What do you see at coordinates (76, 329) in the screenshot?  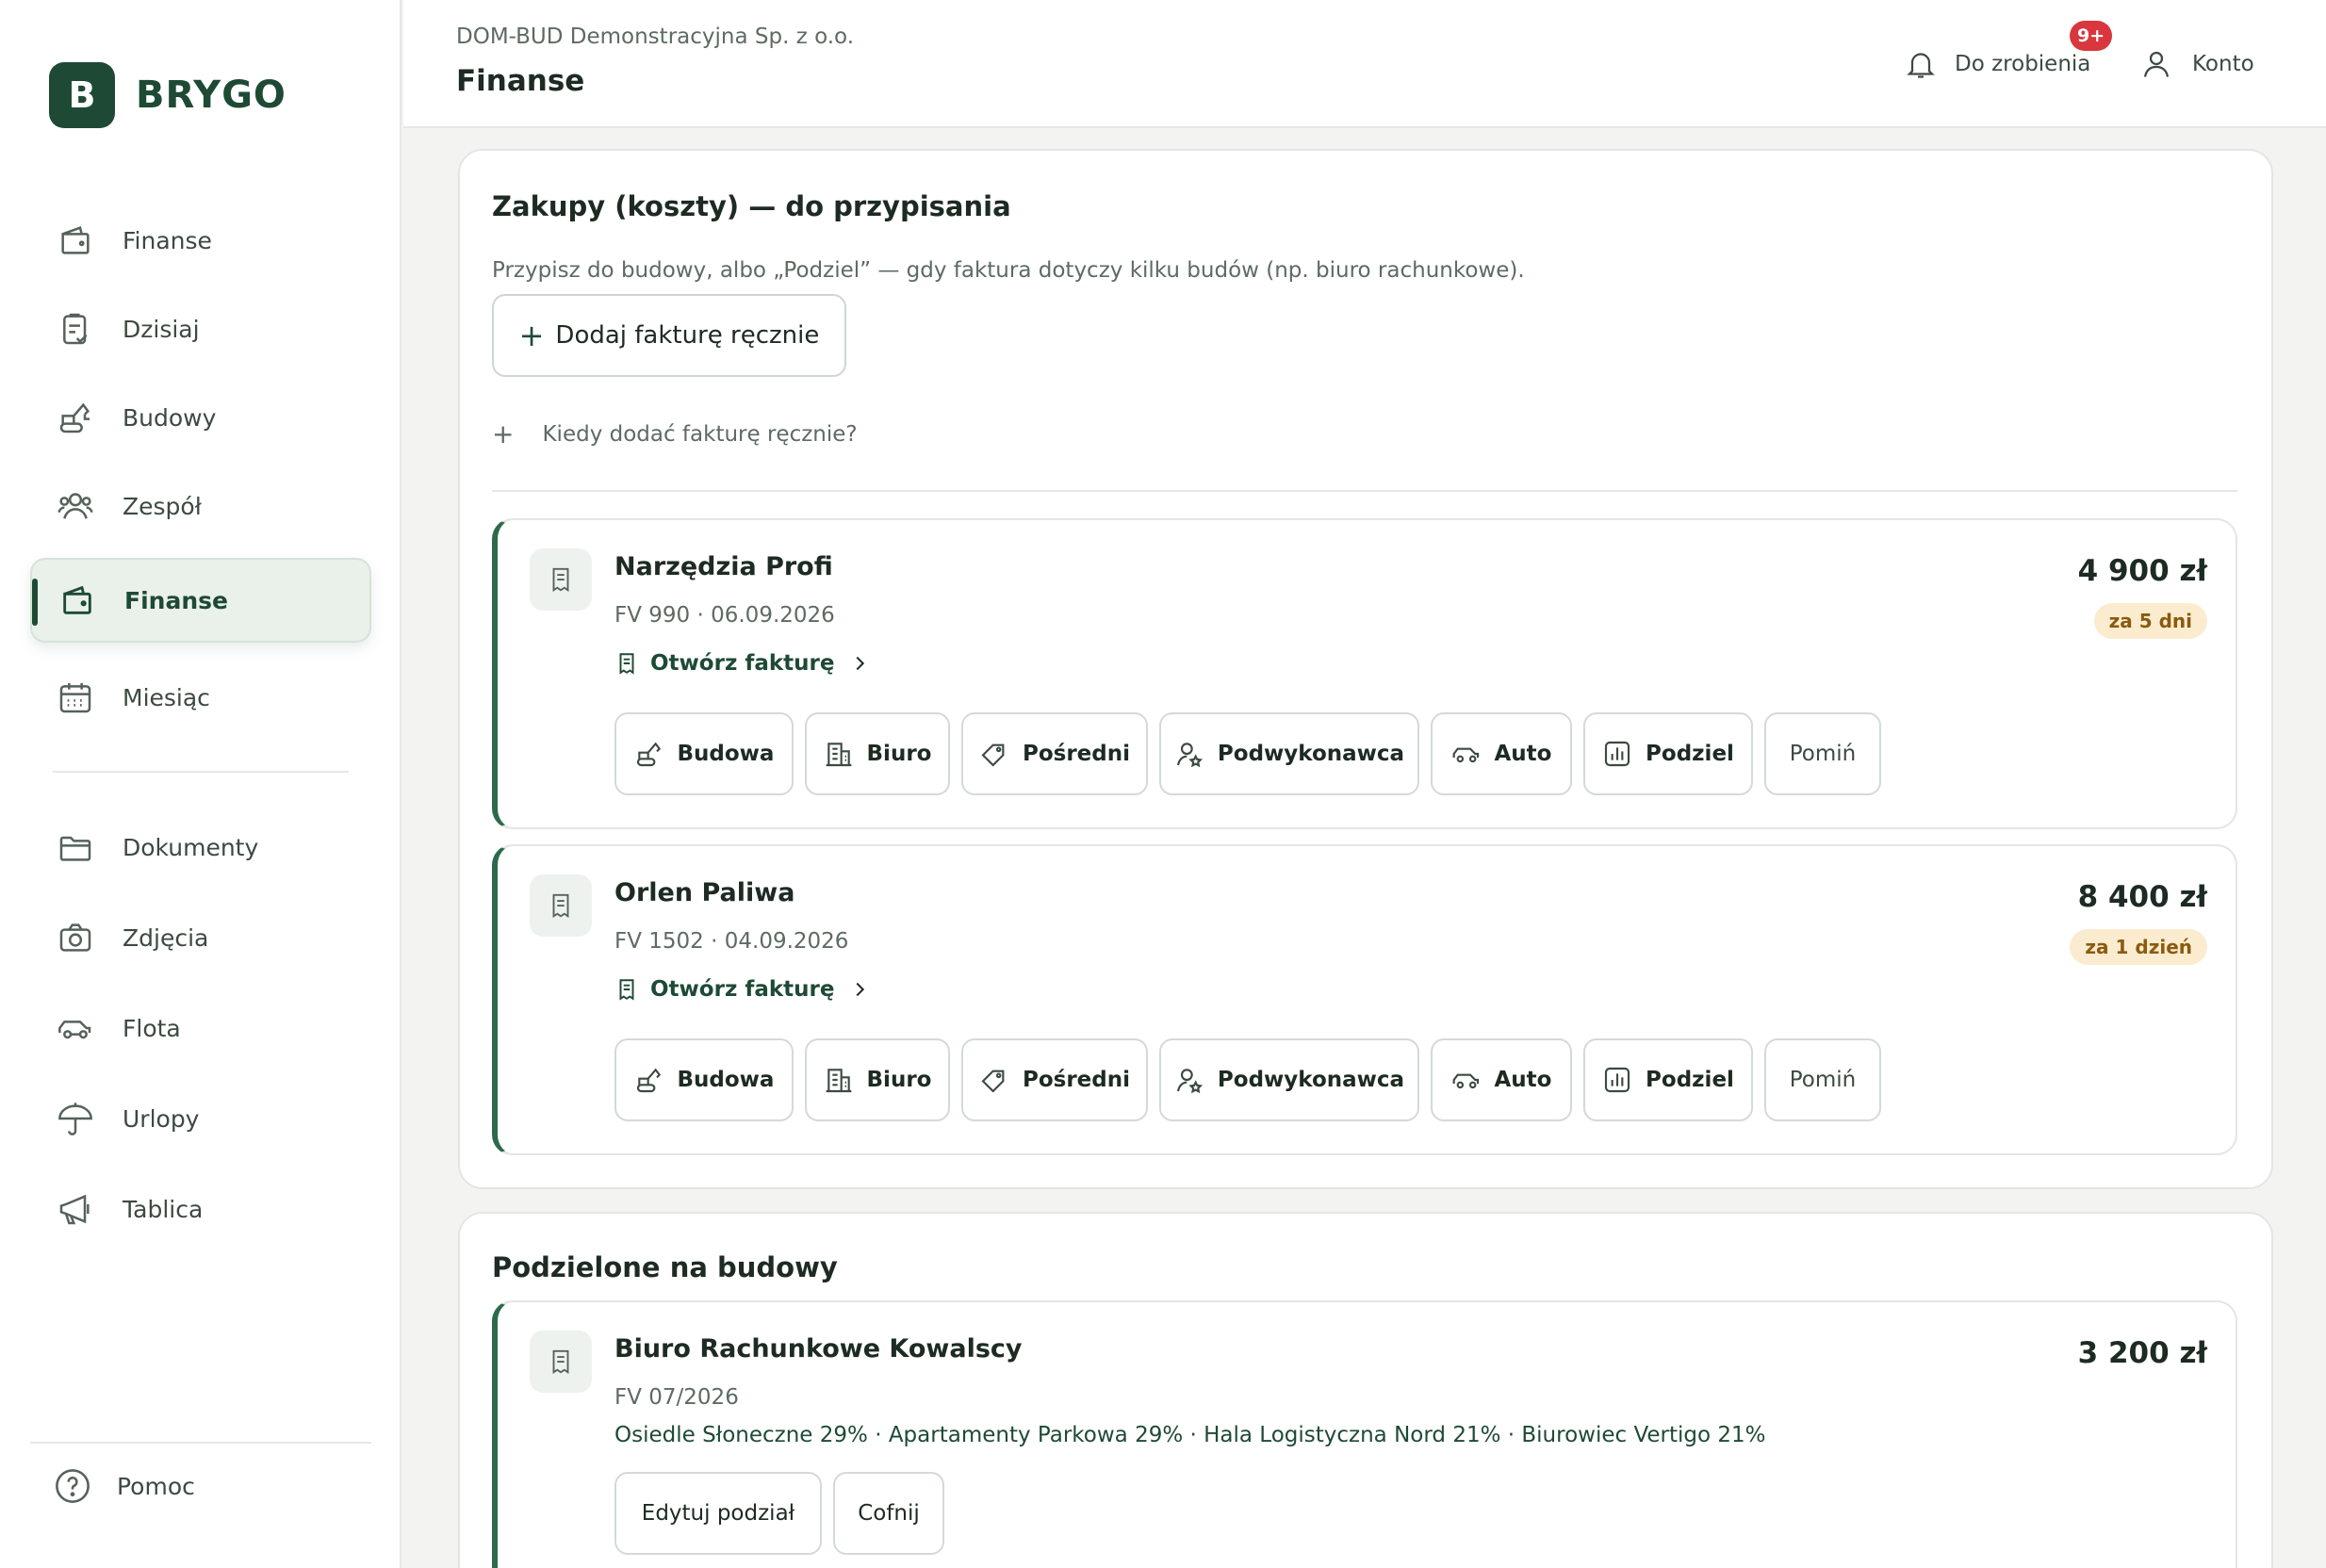 I see `clipboard-check-icon` at bounding box center [76, 329].